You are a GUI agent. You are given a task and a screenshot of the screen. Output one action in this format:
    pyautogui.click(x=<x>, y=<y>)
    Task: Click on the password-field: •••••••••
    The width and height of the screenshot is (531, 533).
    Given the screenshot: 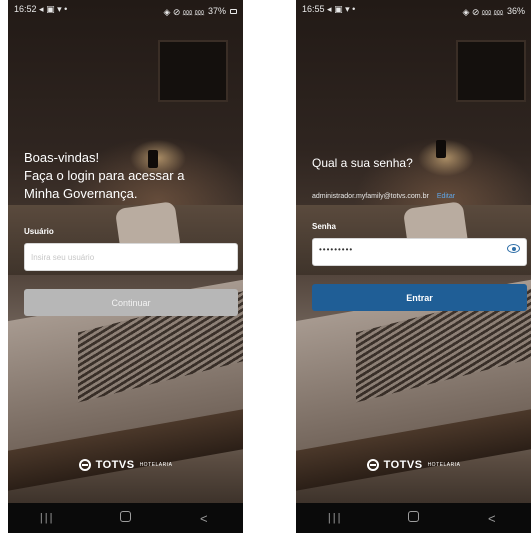 What is the action you would take?
    pyautogui.click(x=419, y=252)
    